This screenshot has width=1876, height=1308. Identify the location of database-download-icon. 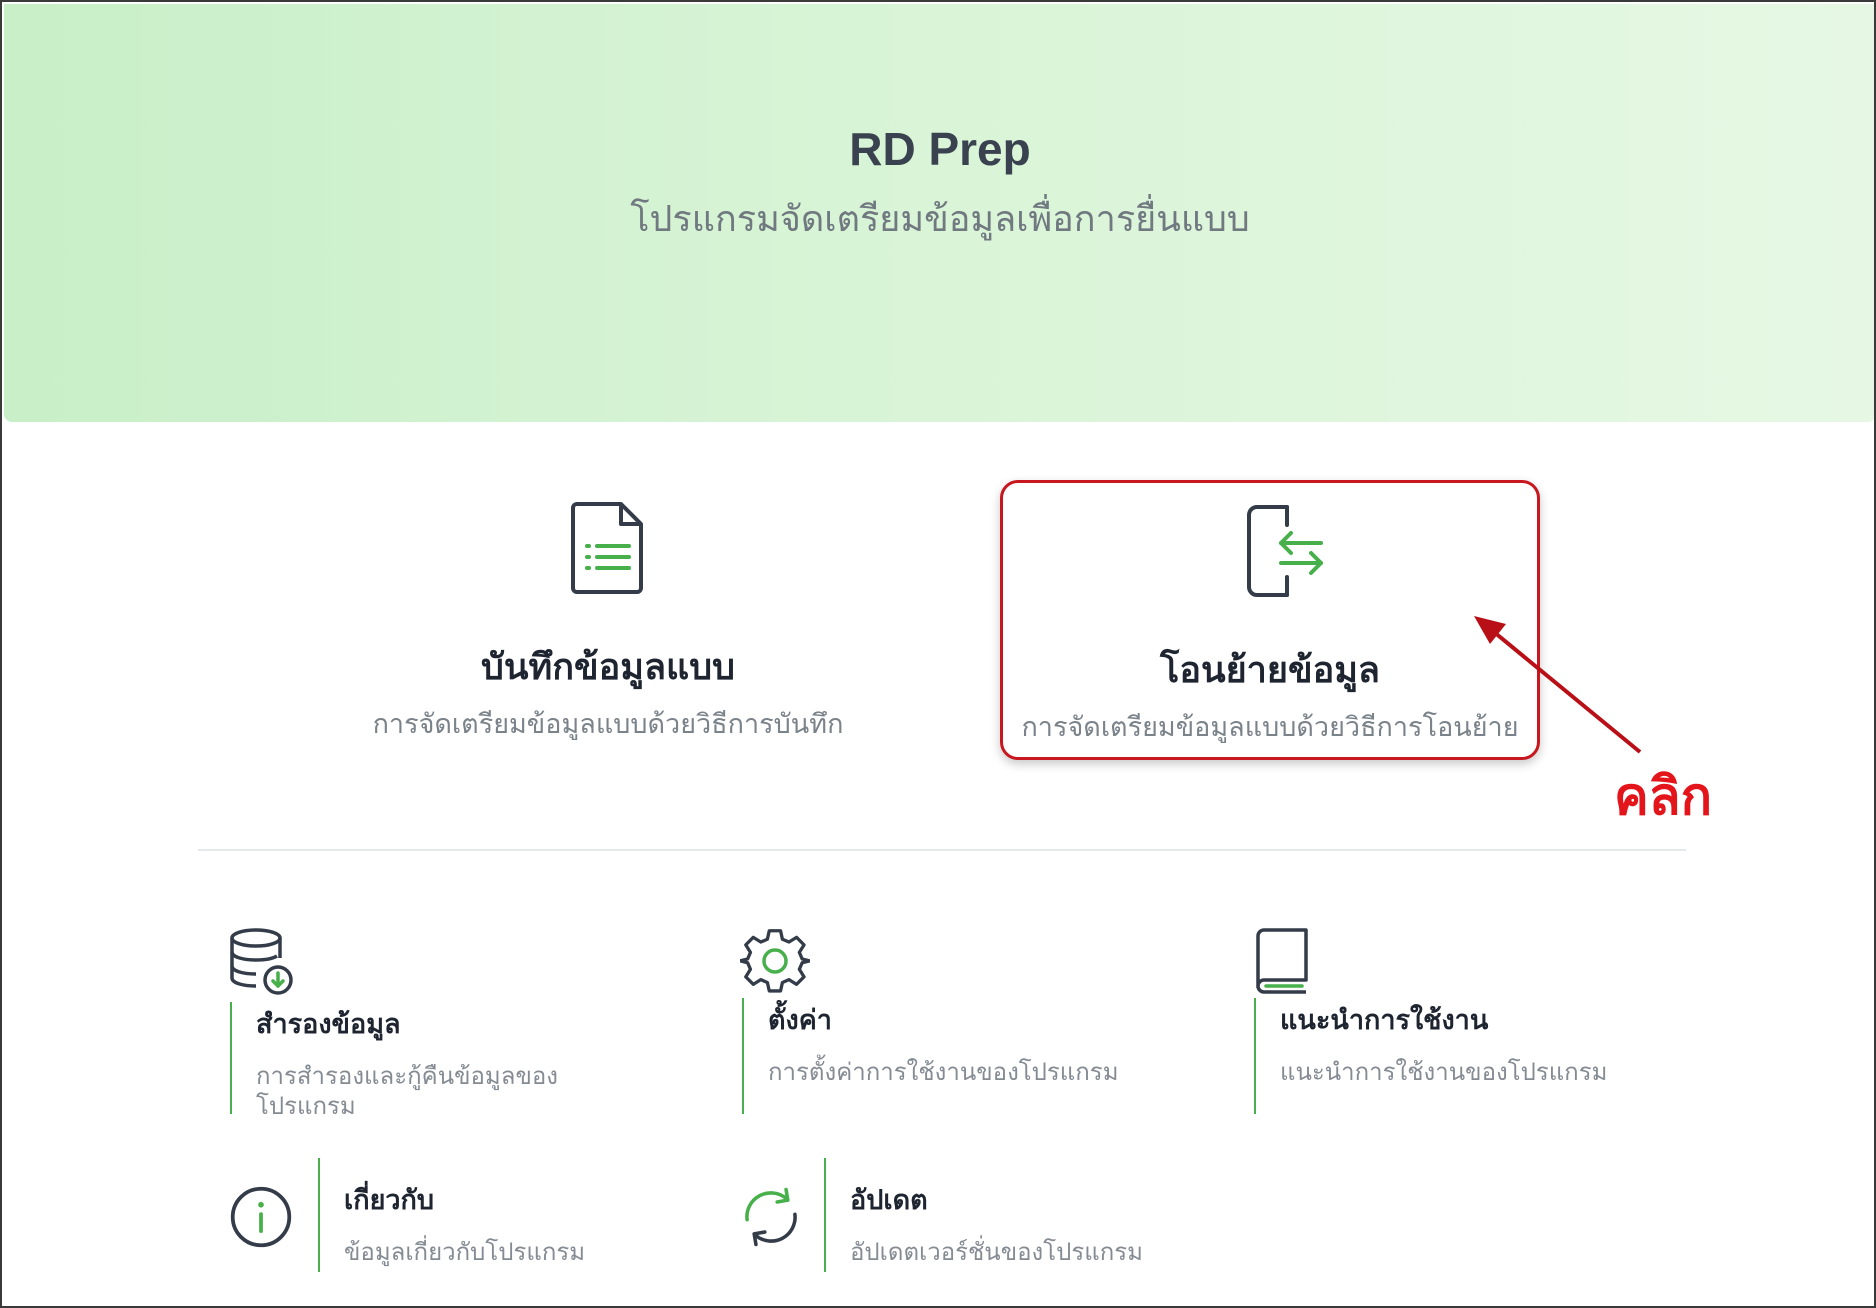
(261, 961).